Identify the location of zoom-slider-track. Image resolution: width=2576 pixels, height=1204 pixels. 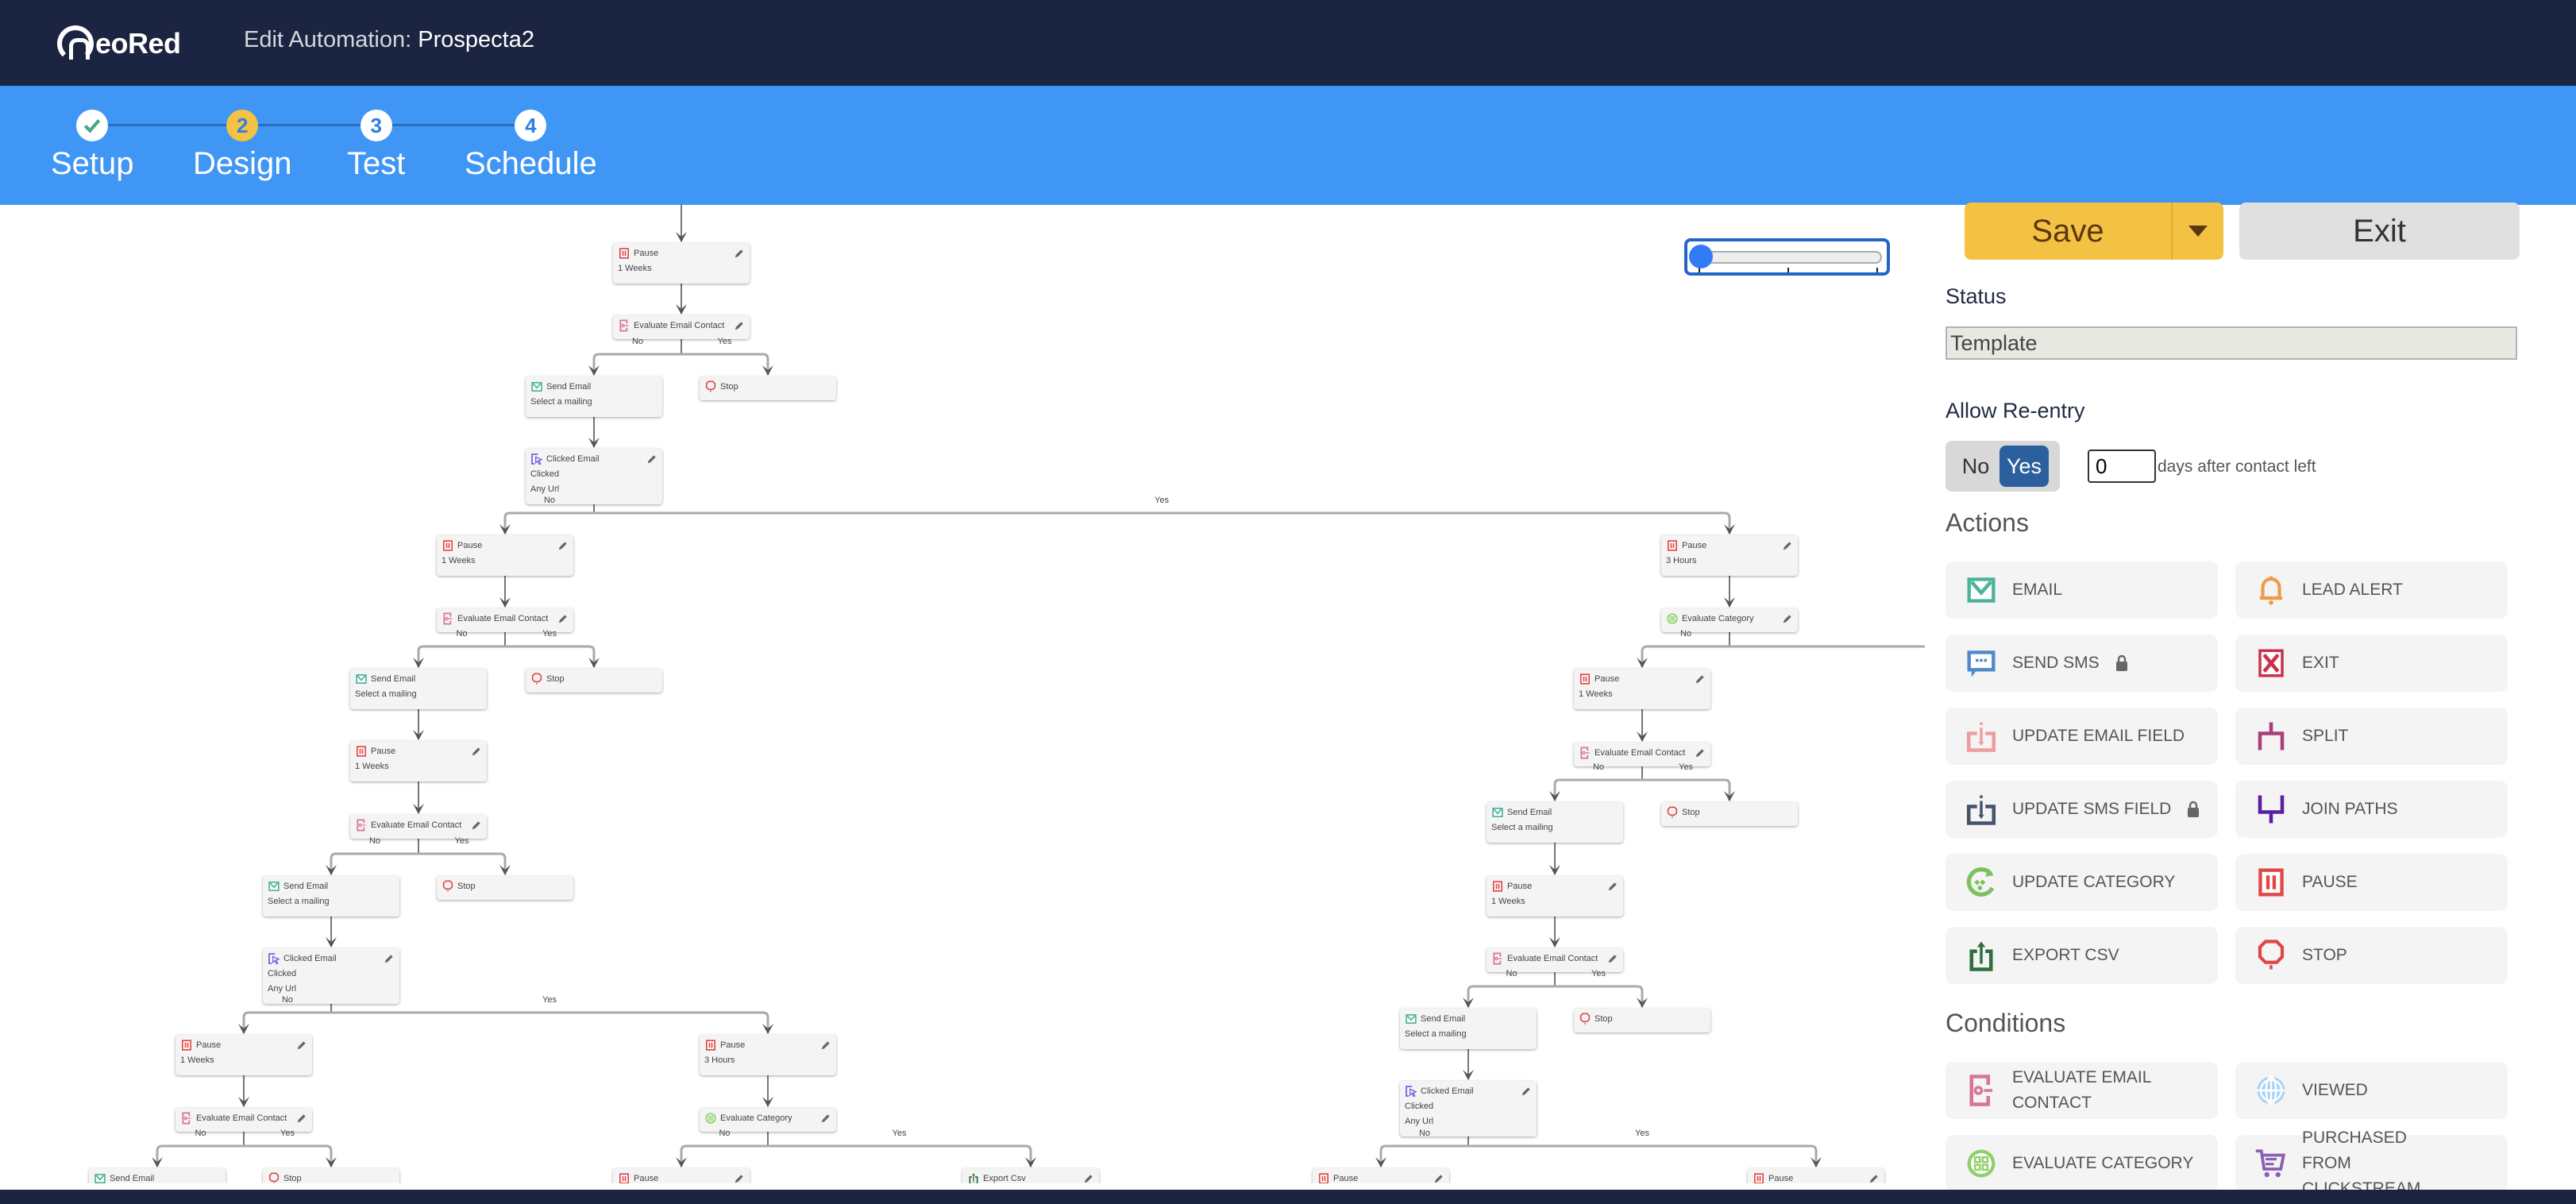
(1788, 257).